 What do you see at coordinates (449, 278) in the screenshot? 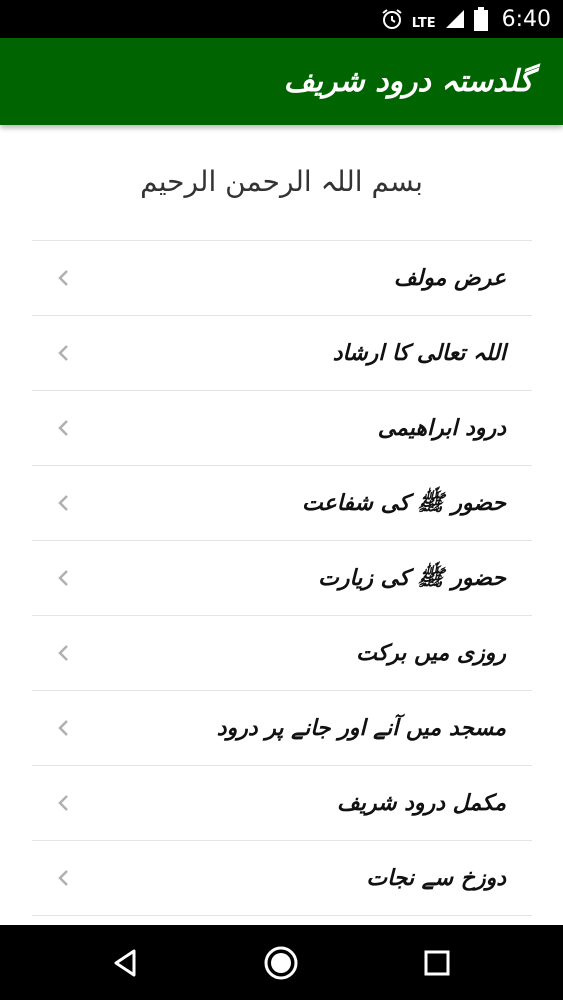
I see `list-item-label: عرض مولف` at bounding box center [449, 278].